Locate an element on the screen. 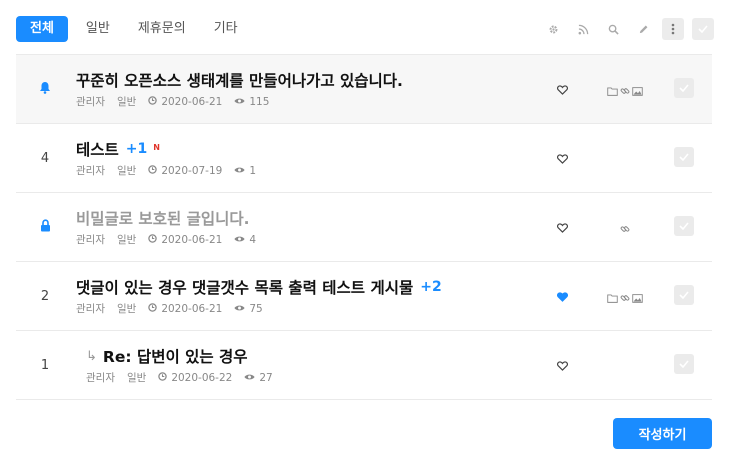  gear-icon is located at coordinates (553, 29).